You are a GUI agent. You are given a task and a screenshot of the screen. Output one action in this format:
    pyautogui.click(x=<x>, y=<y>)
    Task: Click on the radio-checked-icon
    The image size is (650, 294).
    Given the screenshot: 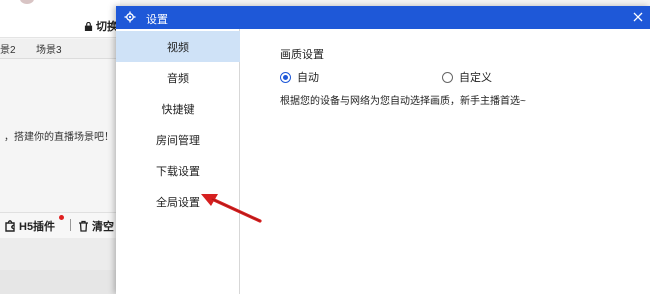 What is the action you would take?
    pyautogui.click(x=285, y=77)
    